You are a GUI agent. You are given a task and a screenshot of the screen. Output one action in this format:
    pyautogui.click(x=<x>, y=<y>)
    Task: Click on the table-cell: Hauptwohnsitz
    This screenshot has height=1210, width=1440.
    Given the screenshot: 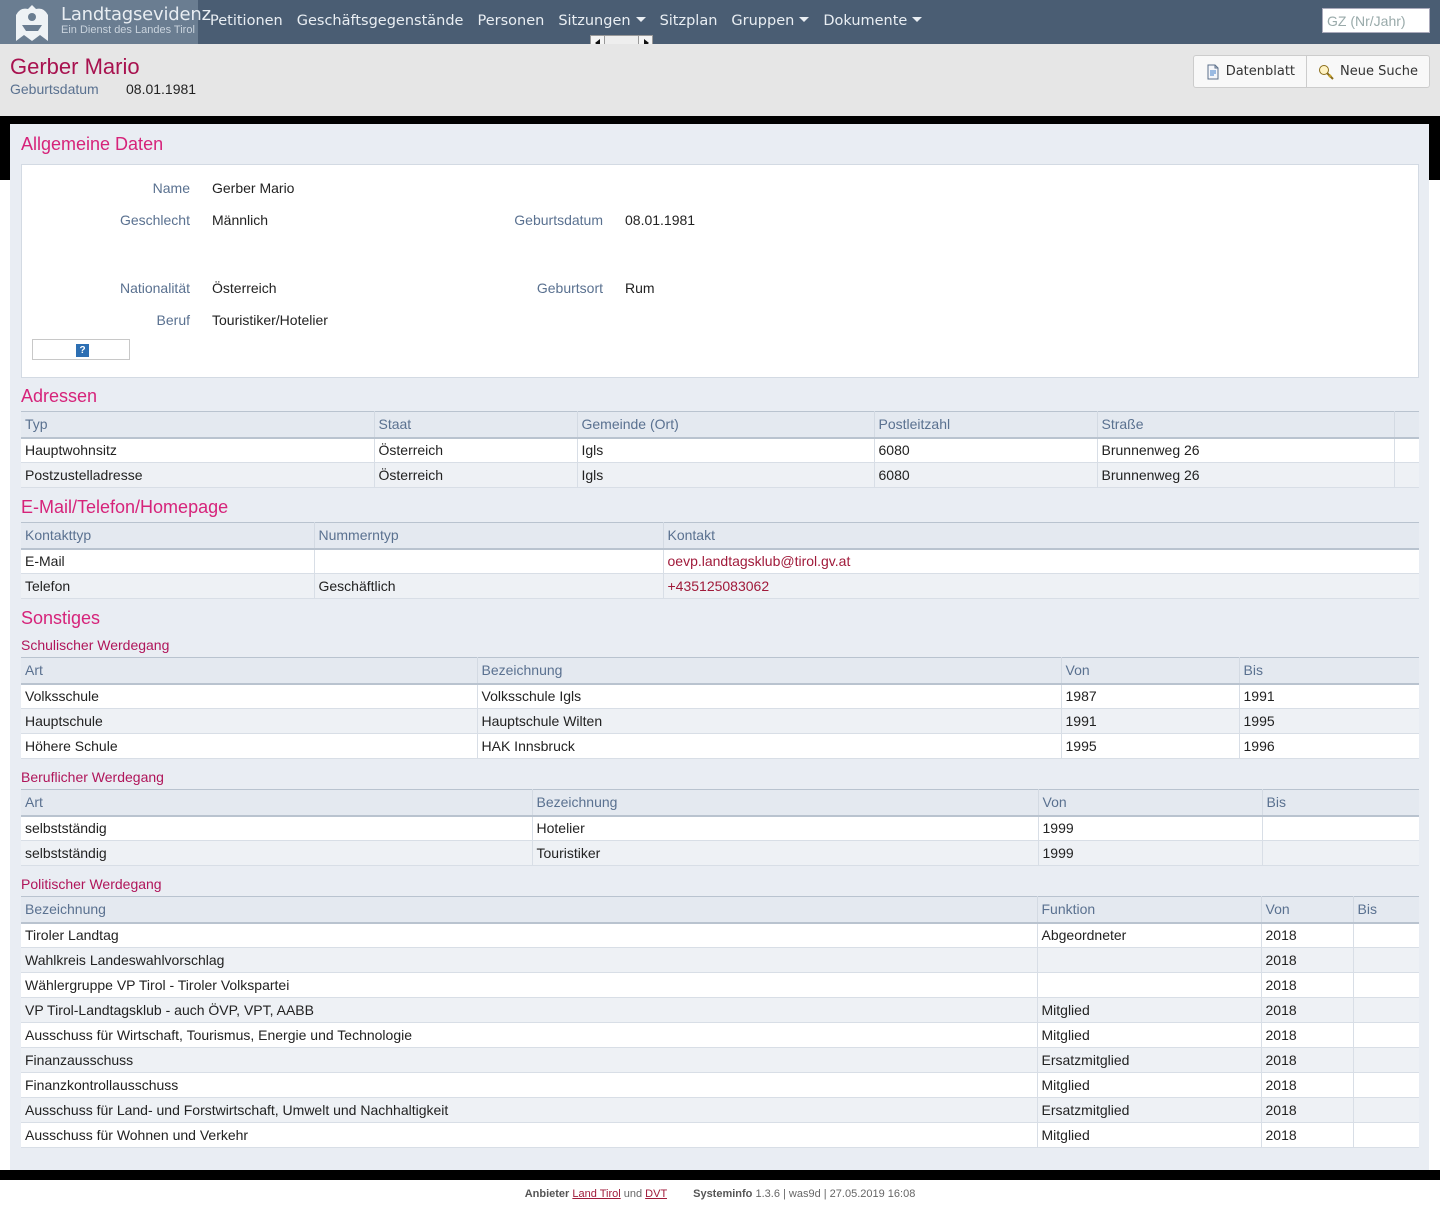 What is the action you would take?
    pyautogui.click(x=198, y=450)
    